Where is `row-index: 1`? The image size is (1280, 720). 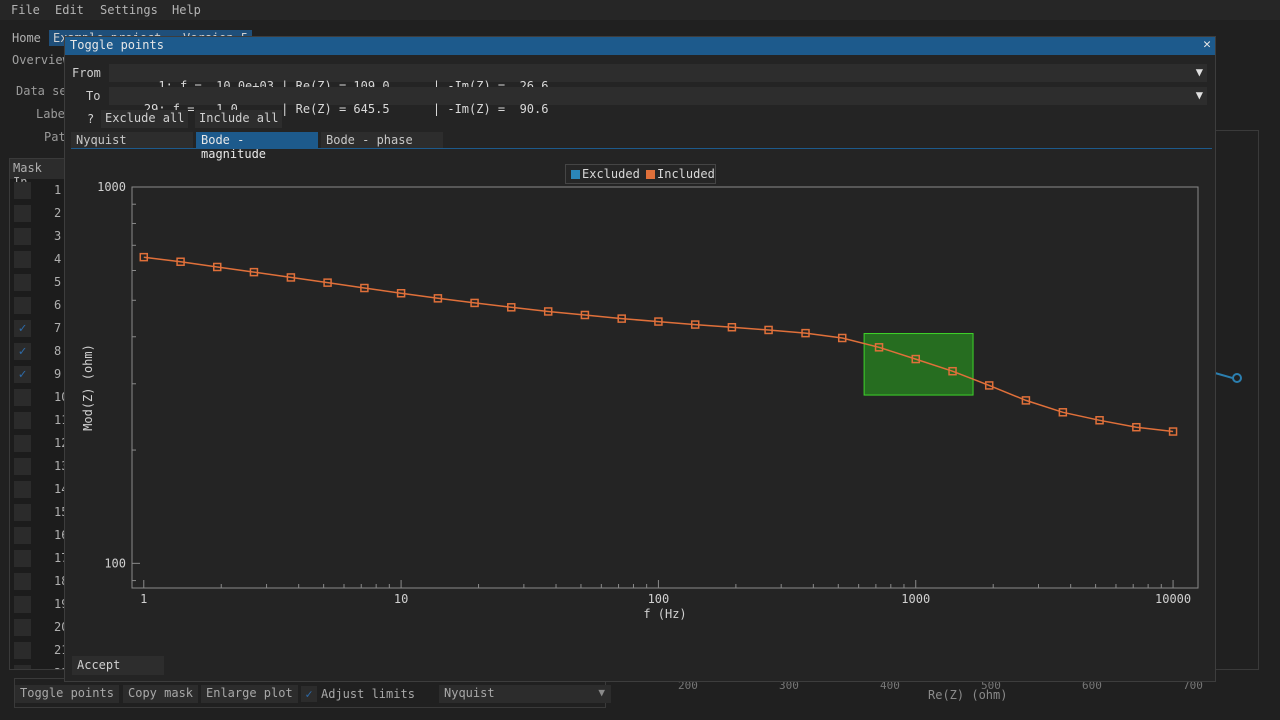
row-index: 1 is located at coordinates (58, 190).